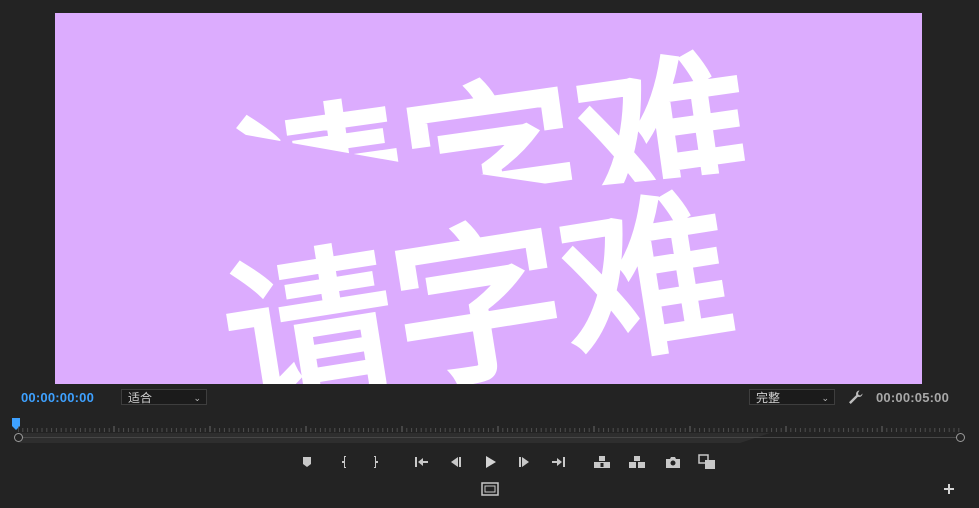 Image resolution: width=979 pixels, height=508 pixels. I want to click on extract-icon, so click(637, 462).